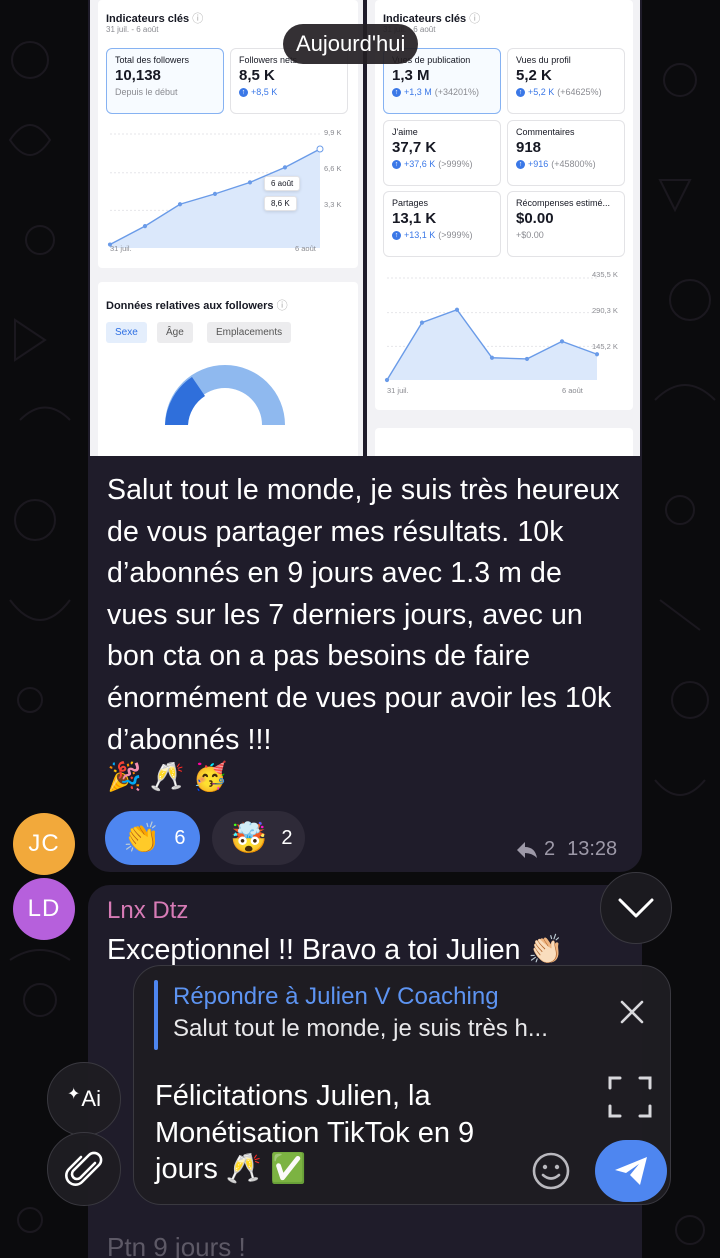 Image resolution: width=720 pixels, height=1258 pixels. What do you see at coordinates (210, 776) in the screenshot?
I see `partying-face-emoji: 🥳` at bounding box center [210, 776].